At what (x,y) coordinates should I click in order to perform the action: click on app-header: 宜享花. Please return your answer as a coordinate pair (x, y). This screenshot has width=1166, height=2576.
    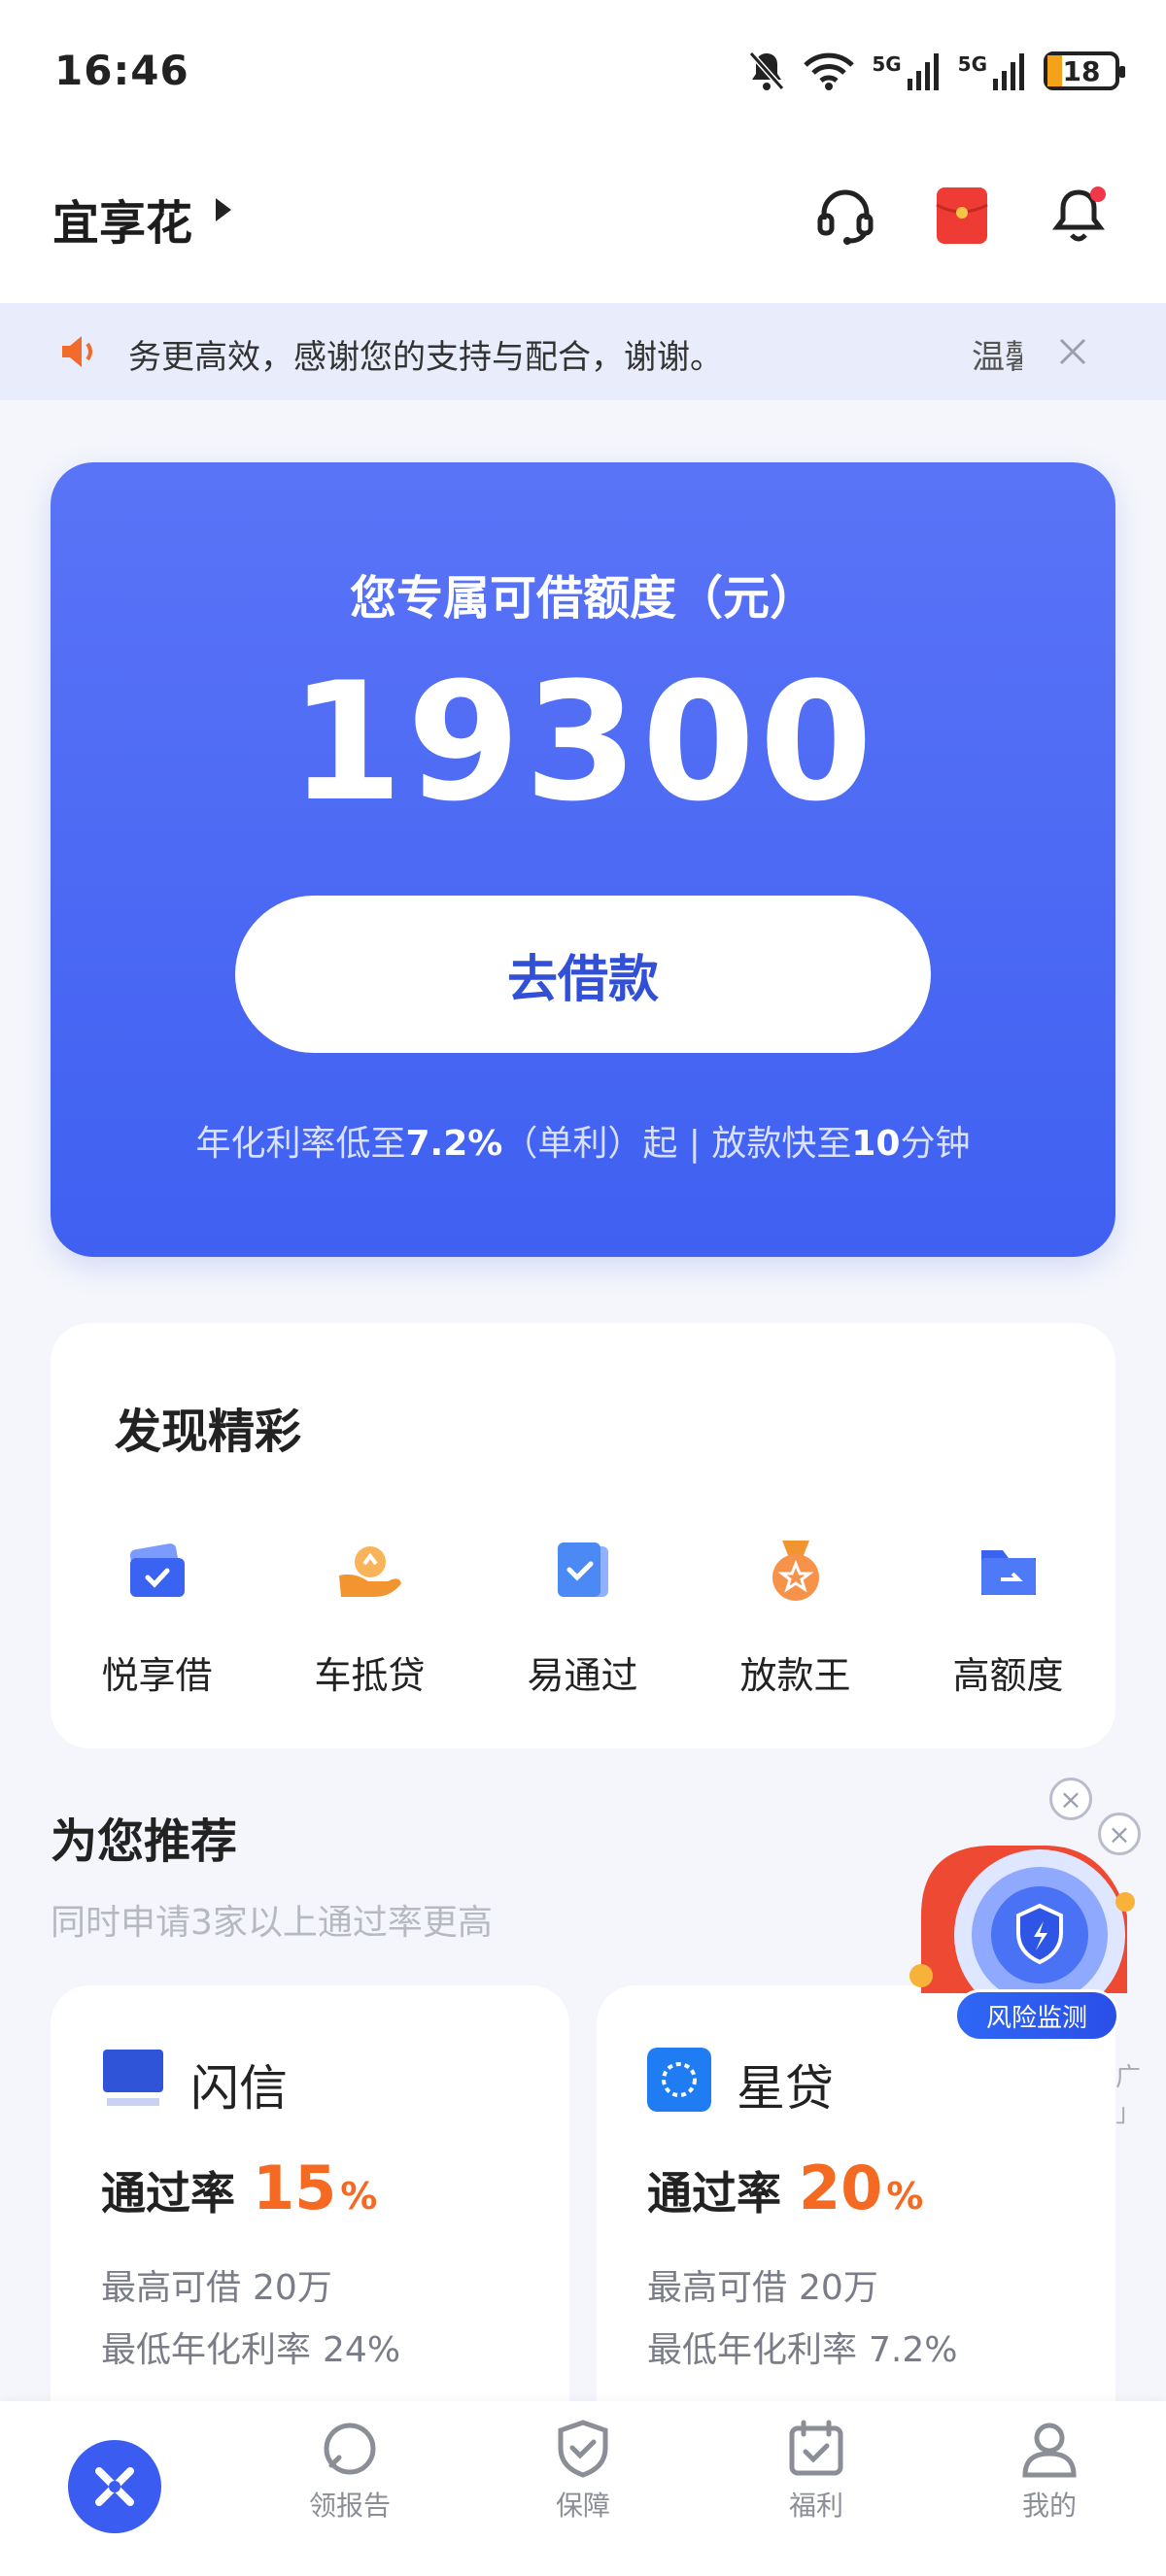
    Looking at the image, I should click on (583, 224).